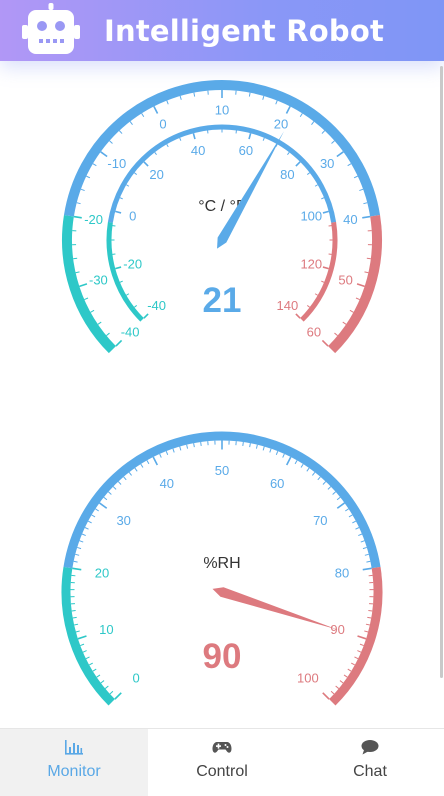 The height and width of the screenshot is (796, 444). What do you see at coordinates (198, 150) in the screenshot?
I see `fahrenheit-tick-label: 40` at bounding box center [198, 150].